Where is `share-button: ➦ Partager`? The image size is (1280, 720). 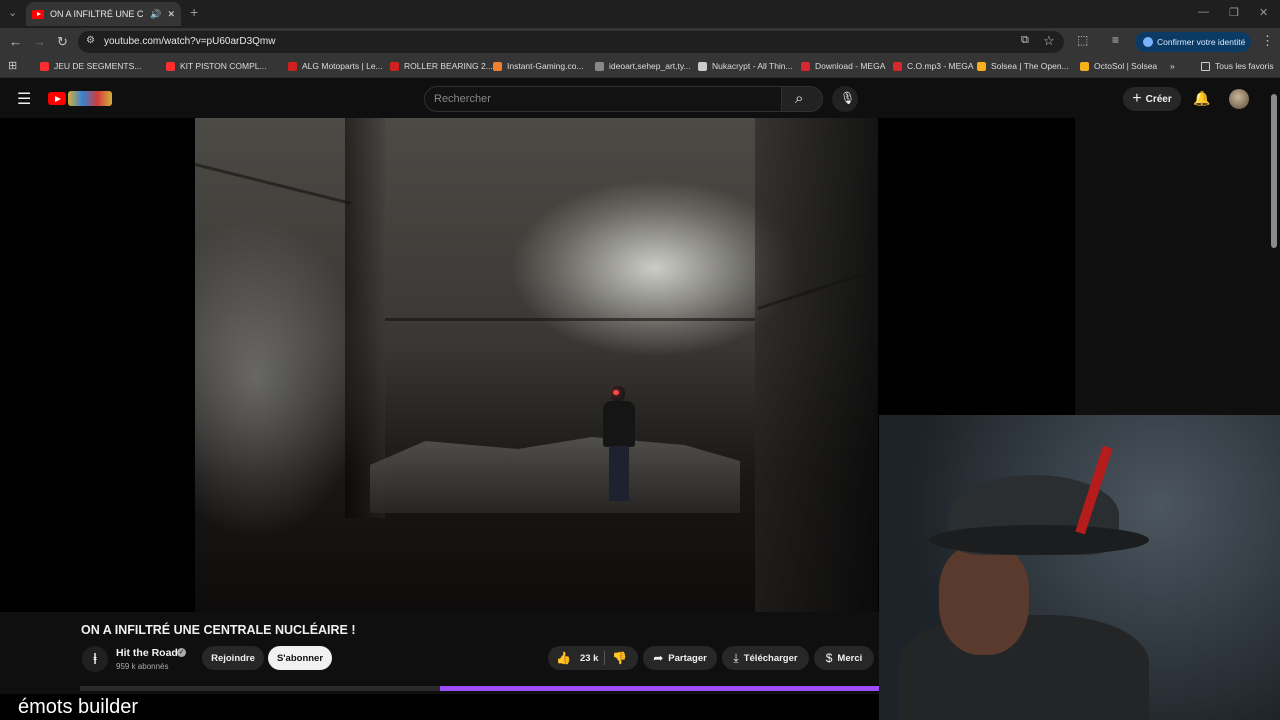 share-button: ➦ Partager is located at coordinates (680, 658).